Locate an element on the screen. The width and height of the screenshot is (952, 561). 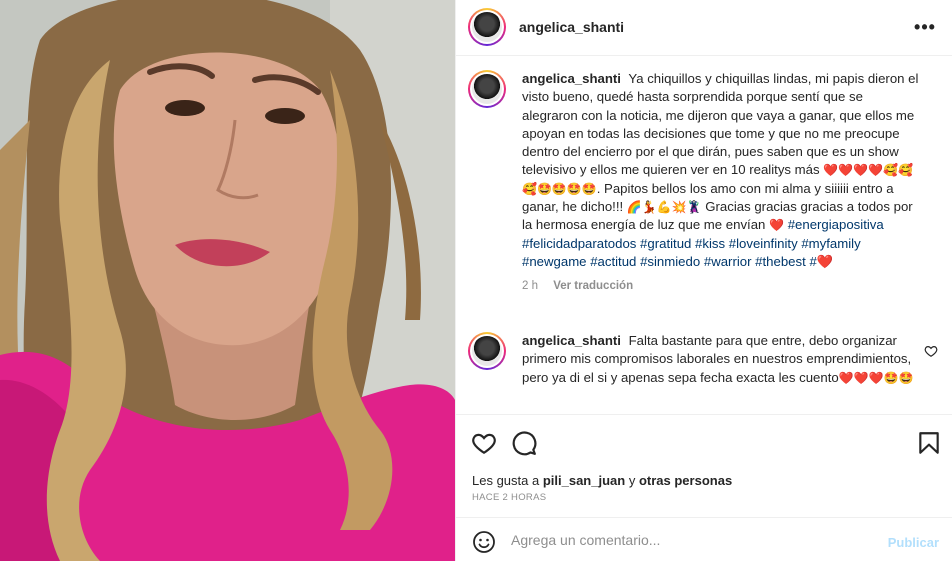
caption-meta: 2 h Ver traducción is located at coordinates (722, 286).